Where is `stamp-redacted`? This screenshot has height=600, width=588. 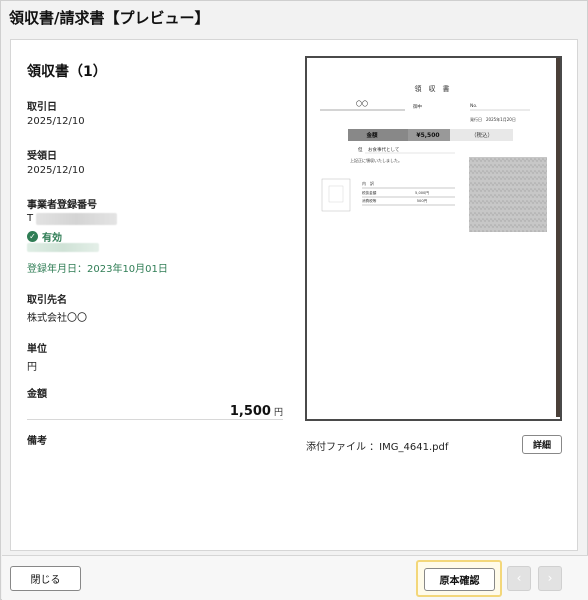 stamp-redacted is located at coordinates (508, 194).